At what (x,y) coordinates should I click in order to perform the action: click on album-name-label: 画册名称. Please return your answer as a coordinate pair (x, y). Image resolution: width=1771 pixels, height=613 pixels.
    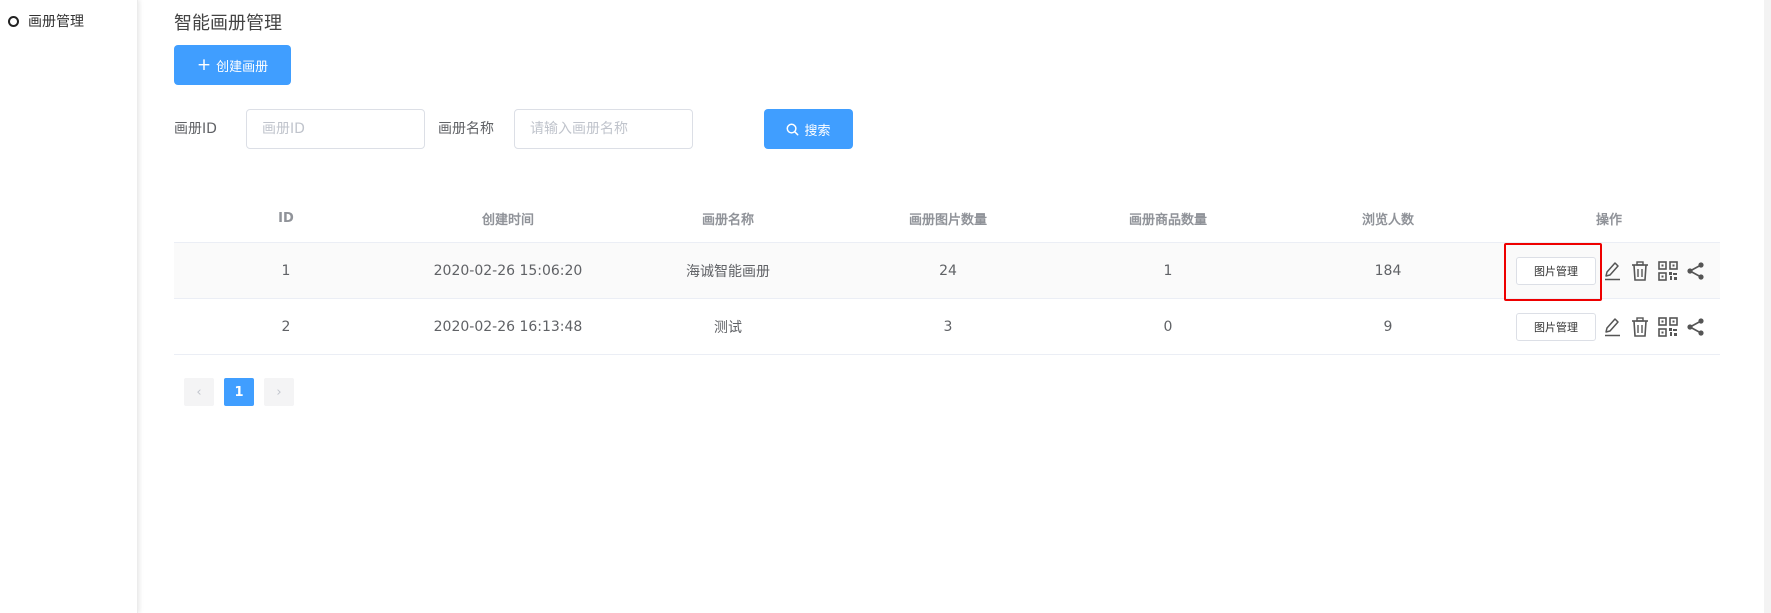
    Looking at the image, I should click on (466, 129).